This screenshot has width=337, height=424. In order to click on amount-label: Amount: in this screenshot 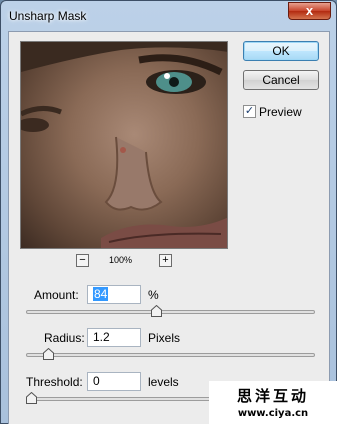, I will do `click(56, 295)`.